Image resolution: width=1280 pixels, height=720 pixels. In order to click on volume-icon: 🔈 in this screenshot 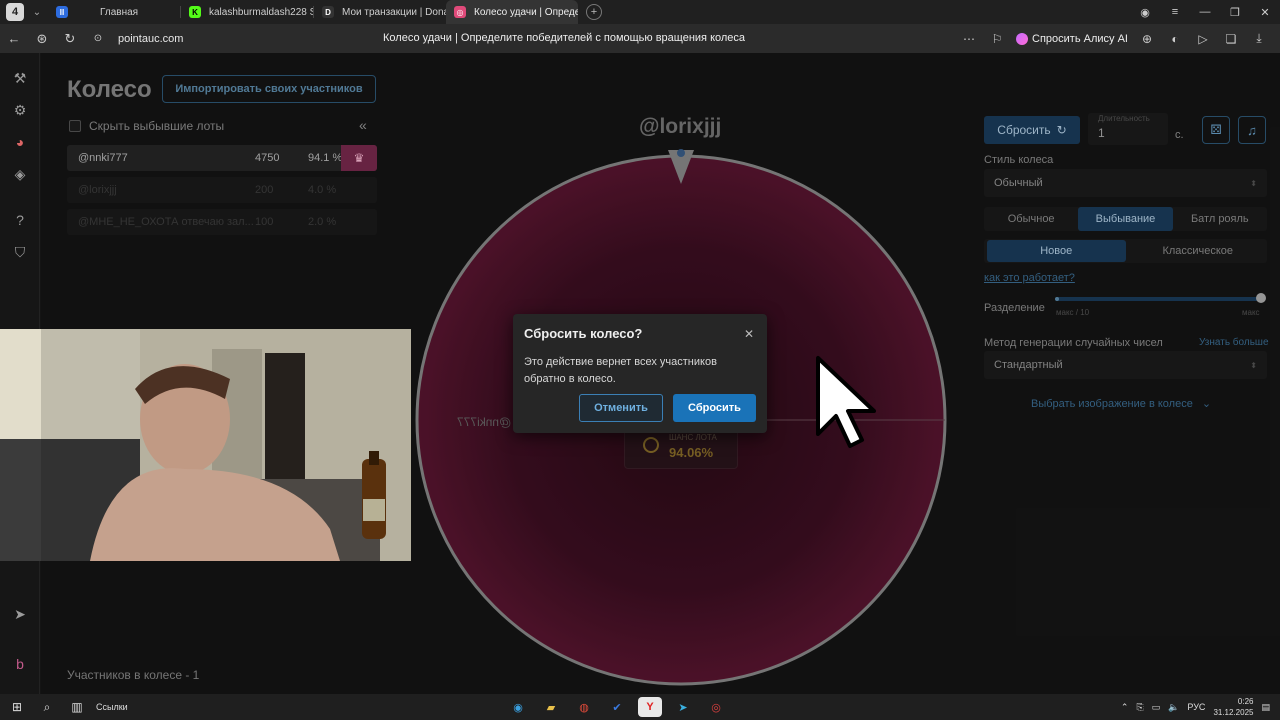, I will do `click(1173, 707)`.